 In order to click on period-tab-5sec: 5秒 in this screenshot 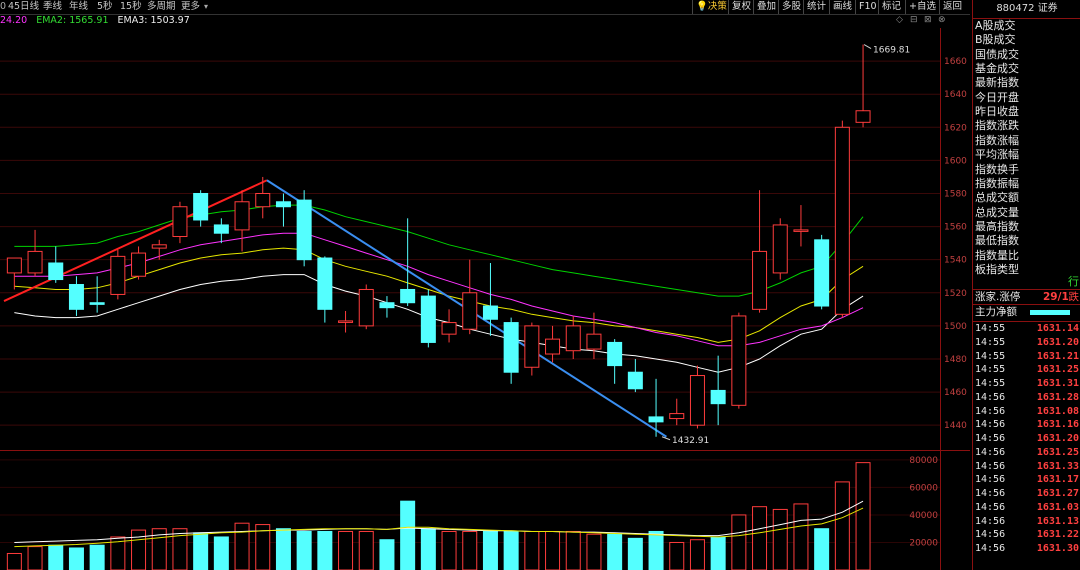, I will do `click(105, 7)`.